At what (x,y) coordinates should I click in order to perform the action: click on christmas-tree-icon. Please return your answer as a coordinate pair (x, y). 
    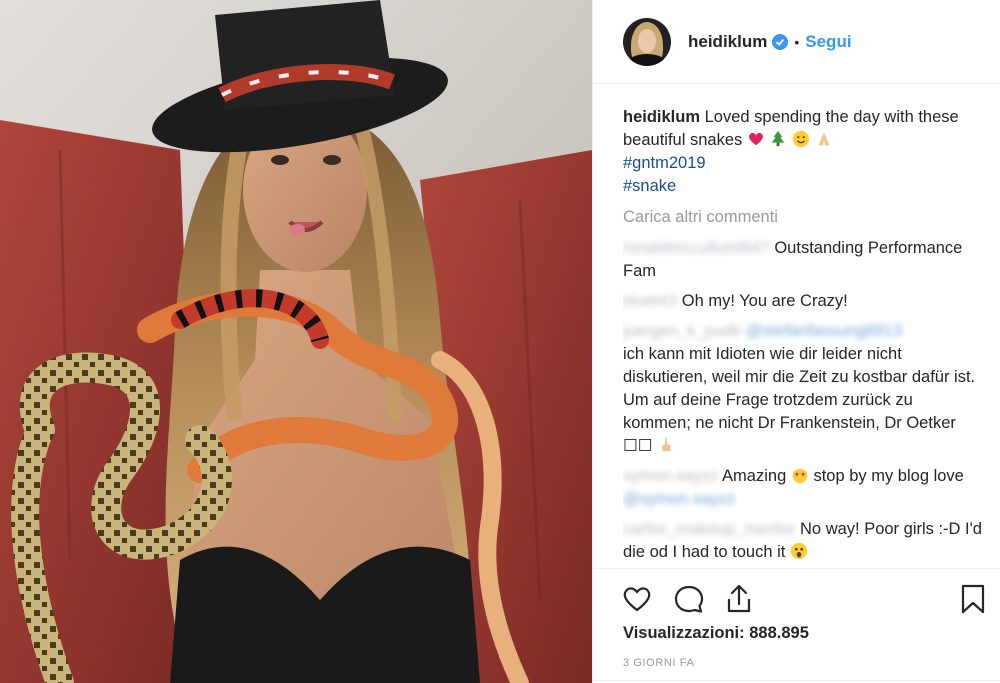
    Looking at the image, I should click on (778, 138).